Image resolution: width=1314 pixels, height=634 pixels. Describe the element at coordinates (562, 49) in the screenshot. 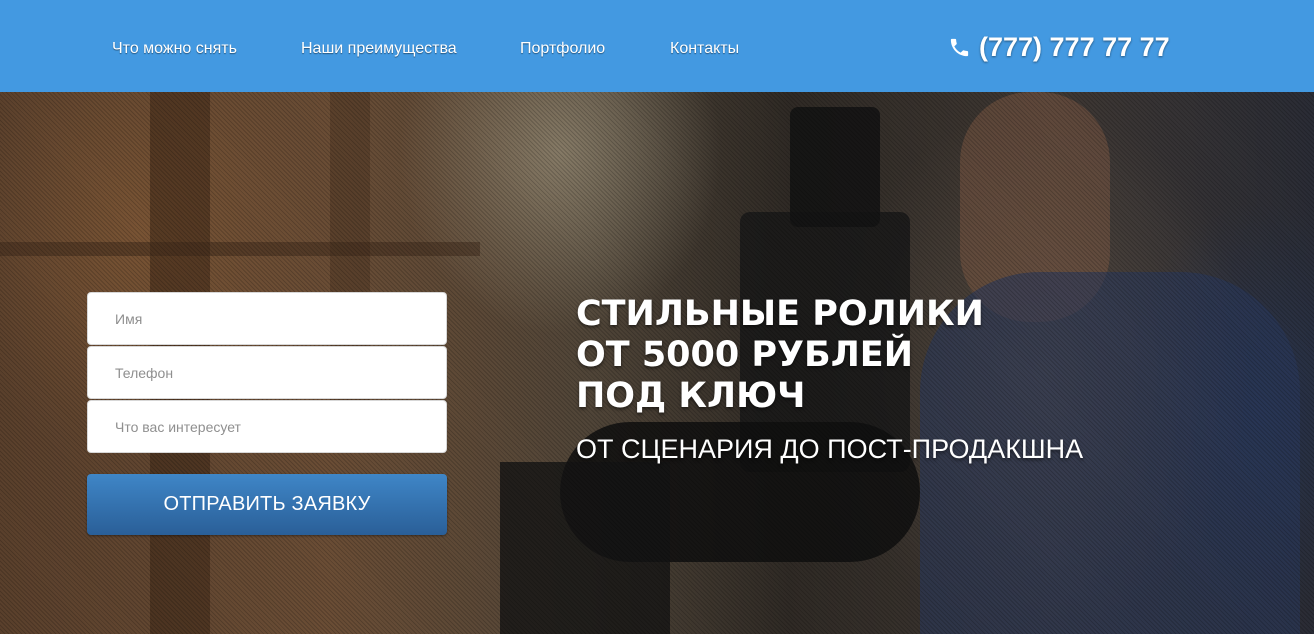

I see `nav-item-portfolio: Портфолио` at that location.